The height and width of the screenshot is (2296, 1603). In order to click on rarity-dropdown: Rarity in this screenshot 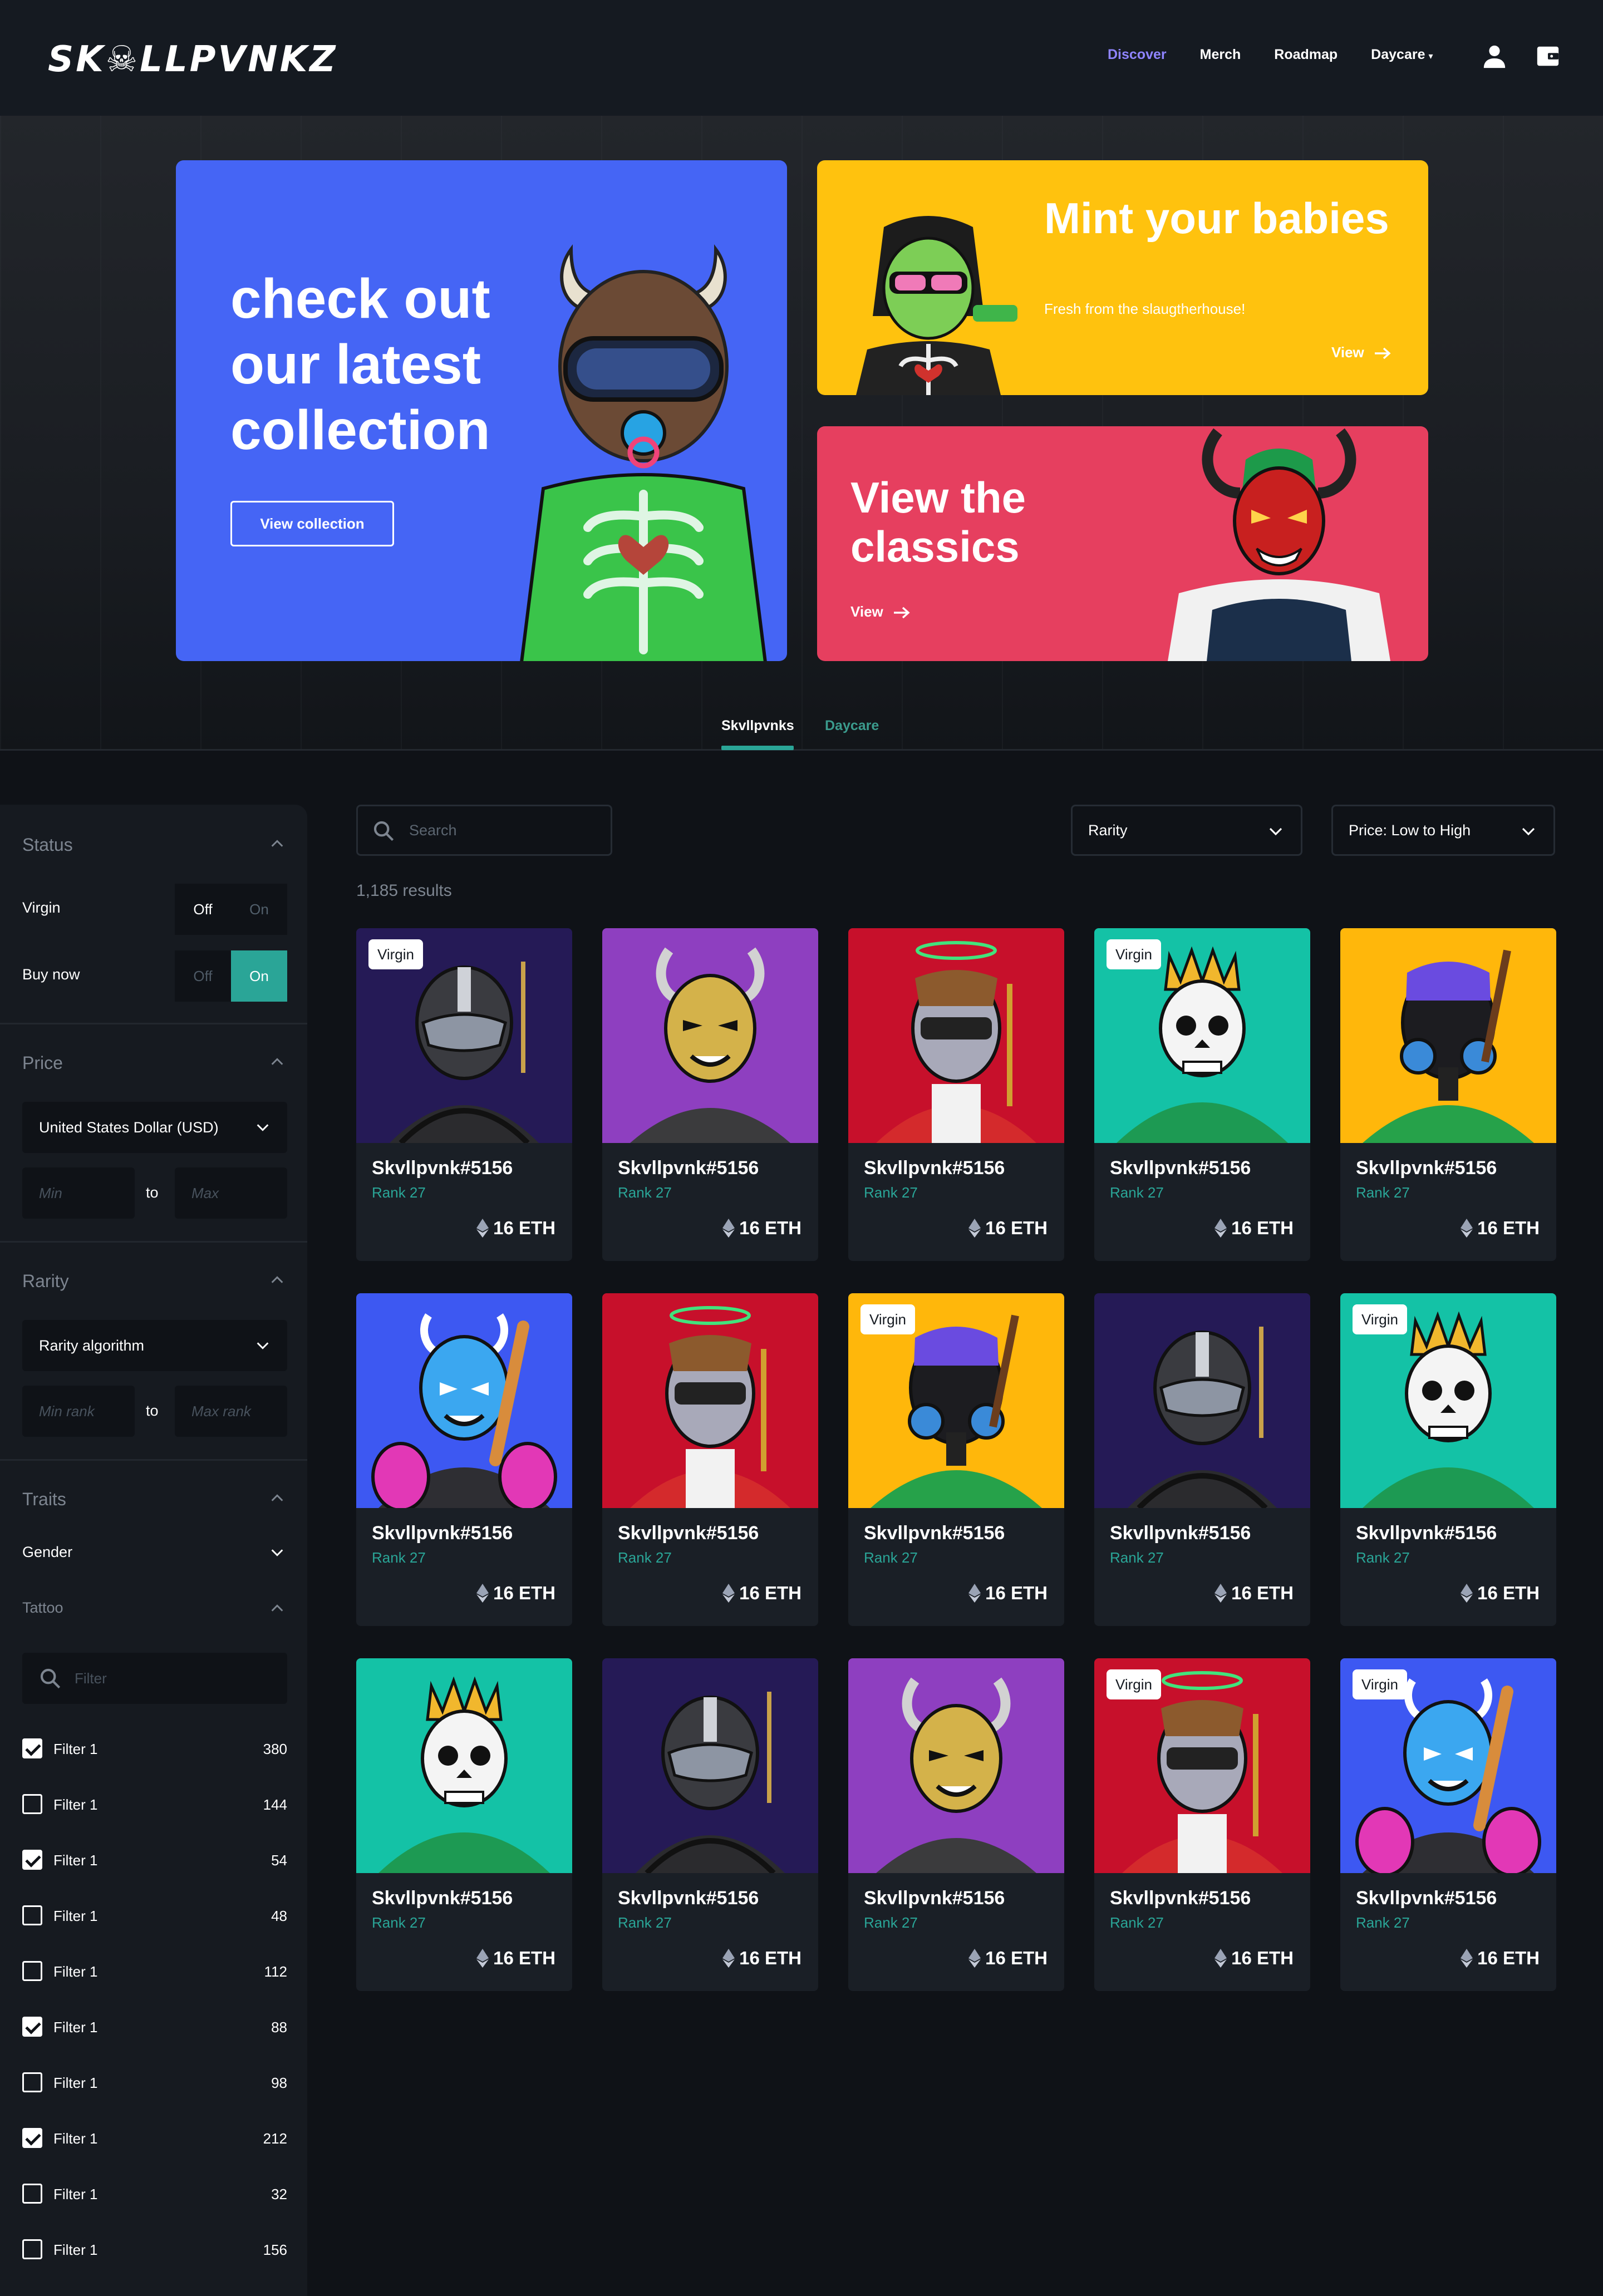, I will do `click(1186, 830)`.